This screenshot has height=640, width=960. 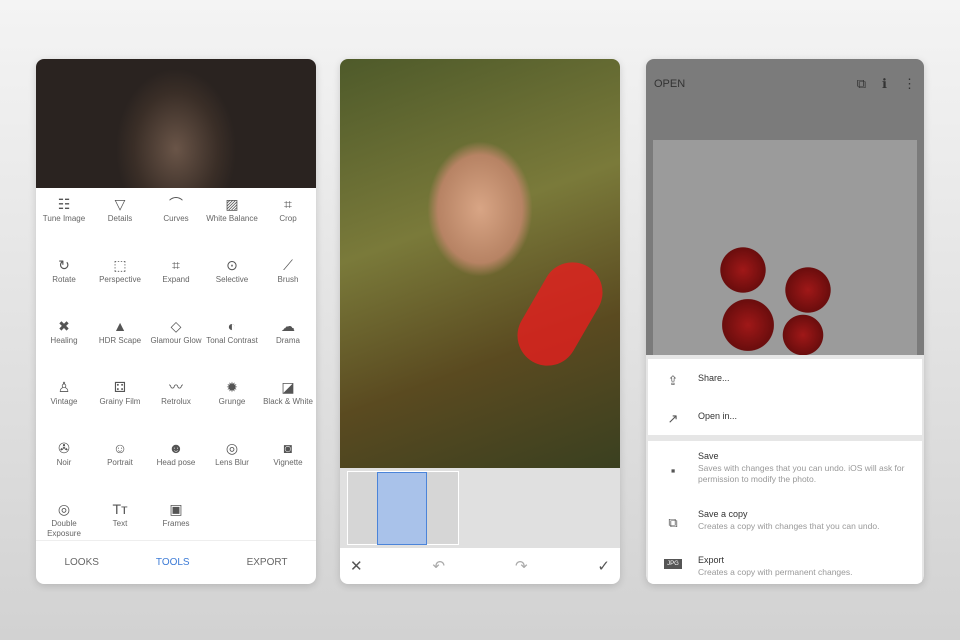 What do you see at coordinates (288, 279) in the screenshot?
I see `tool-label: Brush` at bounding box center [288, 279].